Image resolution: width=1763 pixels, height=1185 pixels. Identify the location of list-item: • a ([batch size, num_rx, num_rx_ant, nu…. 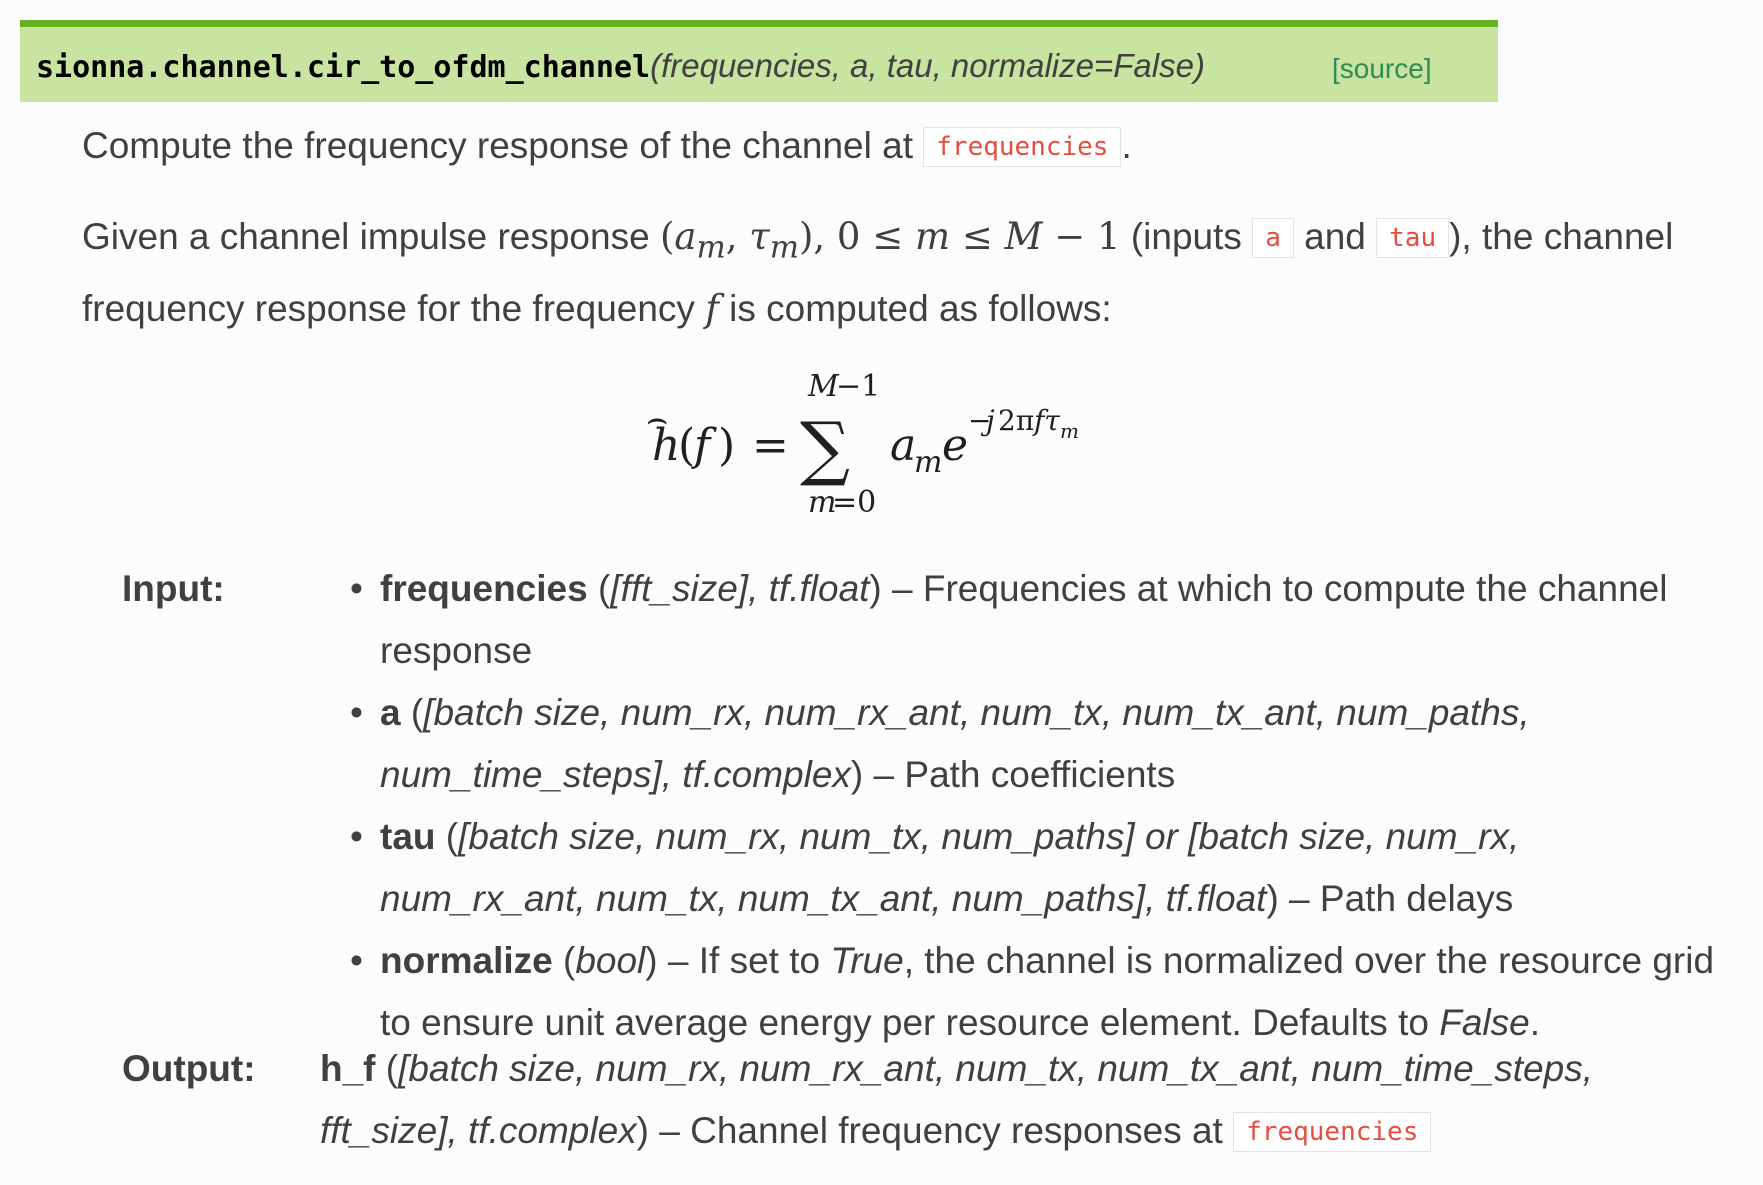
(940, 743).